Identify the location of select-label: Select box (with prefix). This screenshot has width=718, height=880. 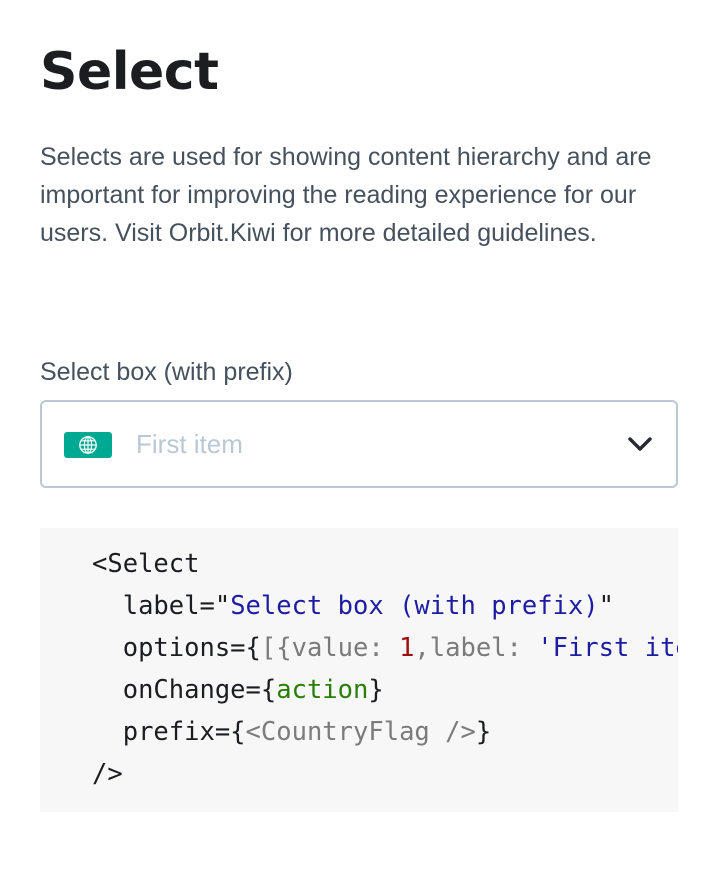
(166, 372).